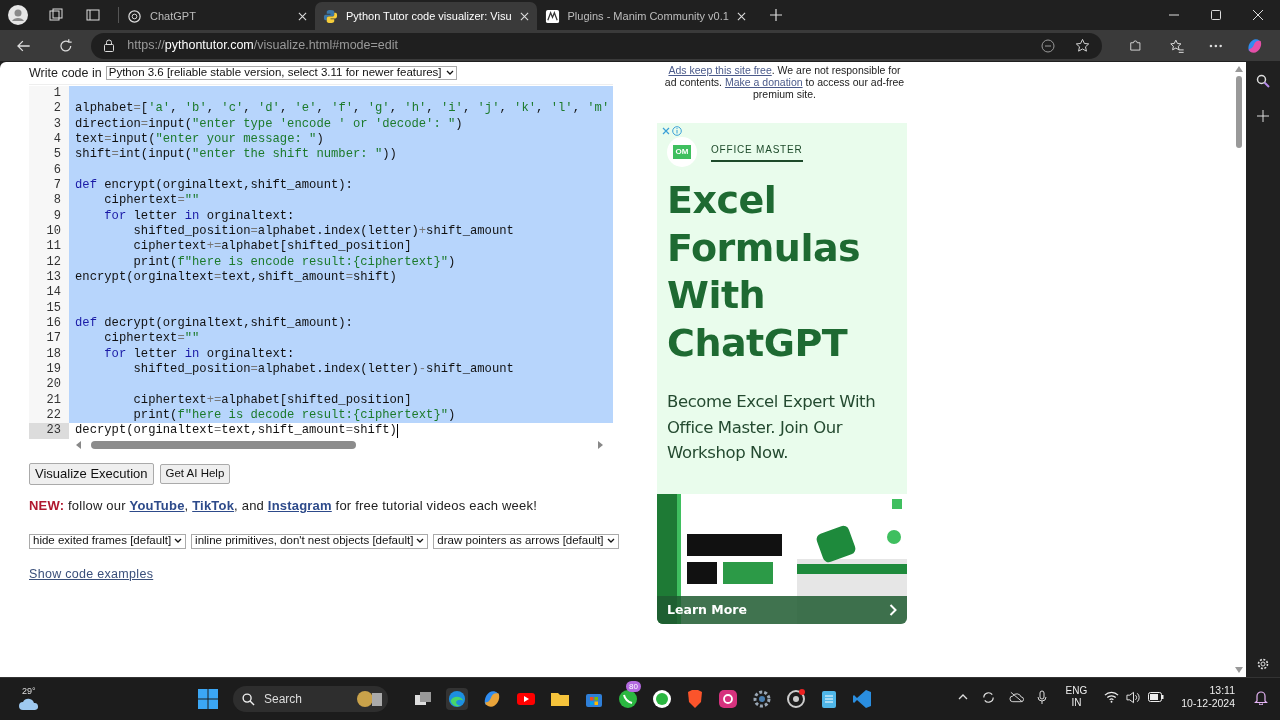  Describe the element at coordinates (65, 73) in the screenshot. I see `language-label: Write code in` at that location.